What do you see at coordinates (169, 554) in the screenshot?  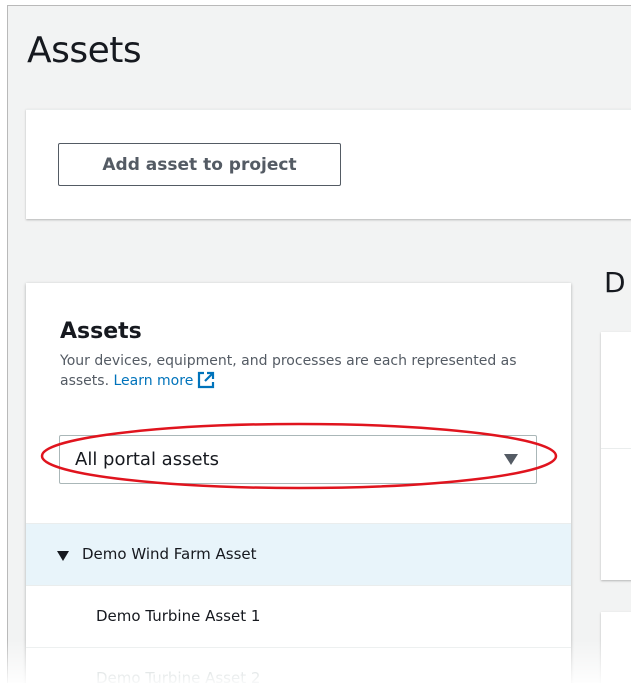 I see `tree-item-label: Demo Wind Farm Asset` at bounding box center [169, 554].